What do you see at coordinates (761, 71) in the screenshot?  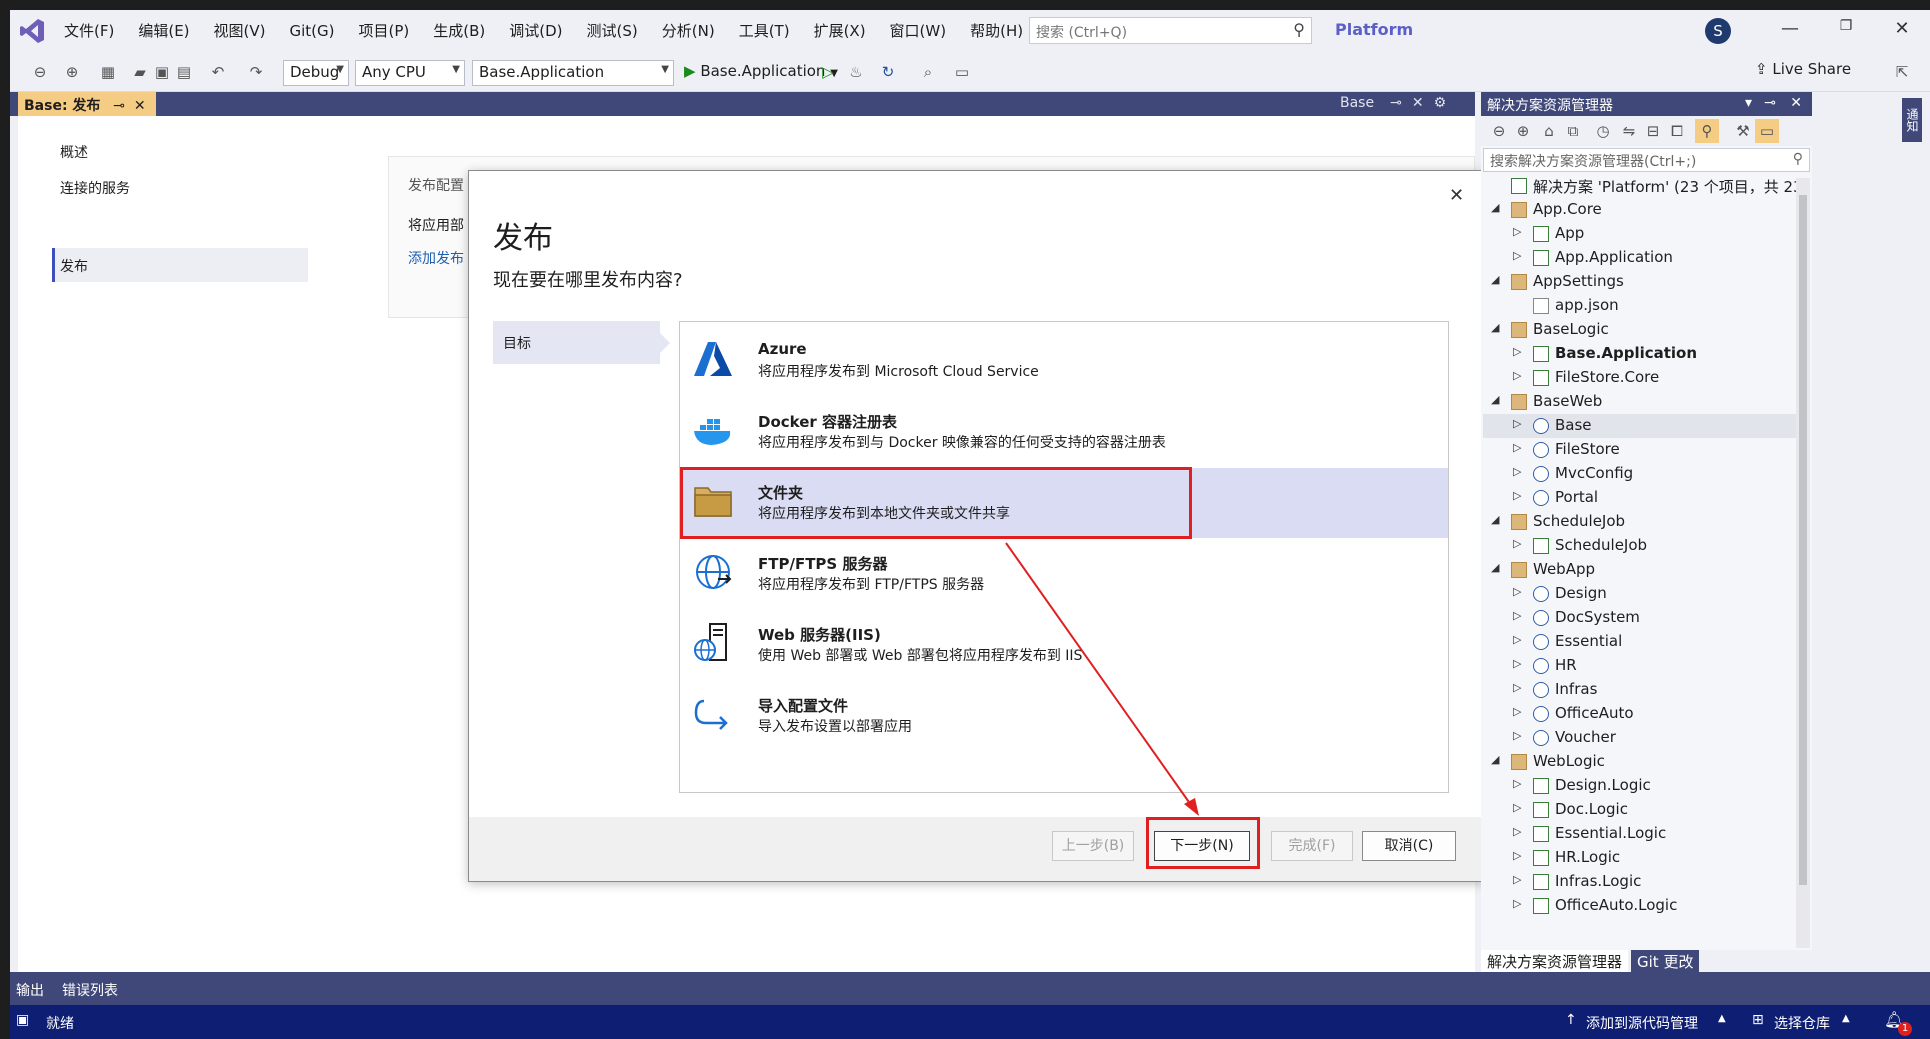 I see `run-button: ▶ Base.Application ▼` at bounding box center [761, 71].